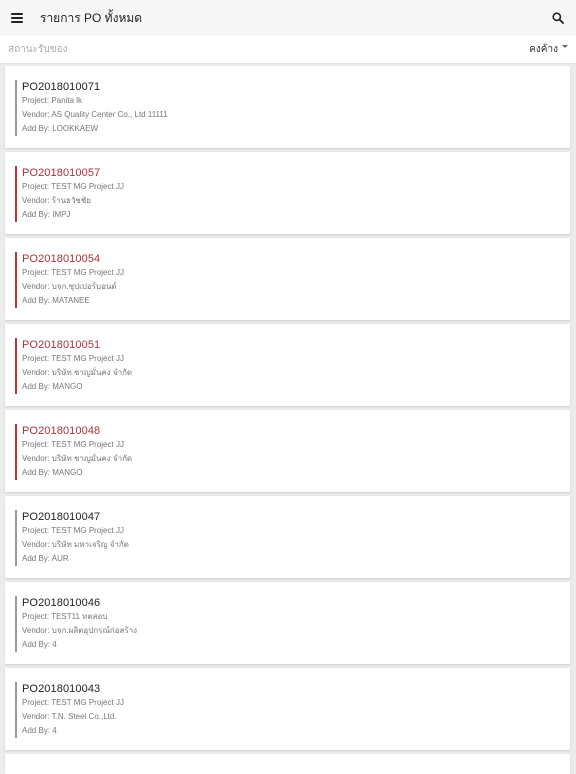  I want to click on partial-card, so click(287, 764).